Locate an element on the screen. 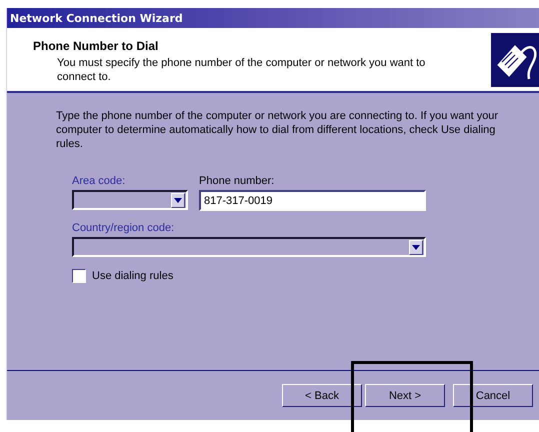 The height and width of the screenshot is (432, 539). instructions-text: Type the phone number of the computer or network you are connecting to. If you want your computer to determine automatically how to dial from different locations, check Use dialing rules. is located at coordinates (278, 130).